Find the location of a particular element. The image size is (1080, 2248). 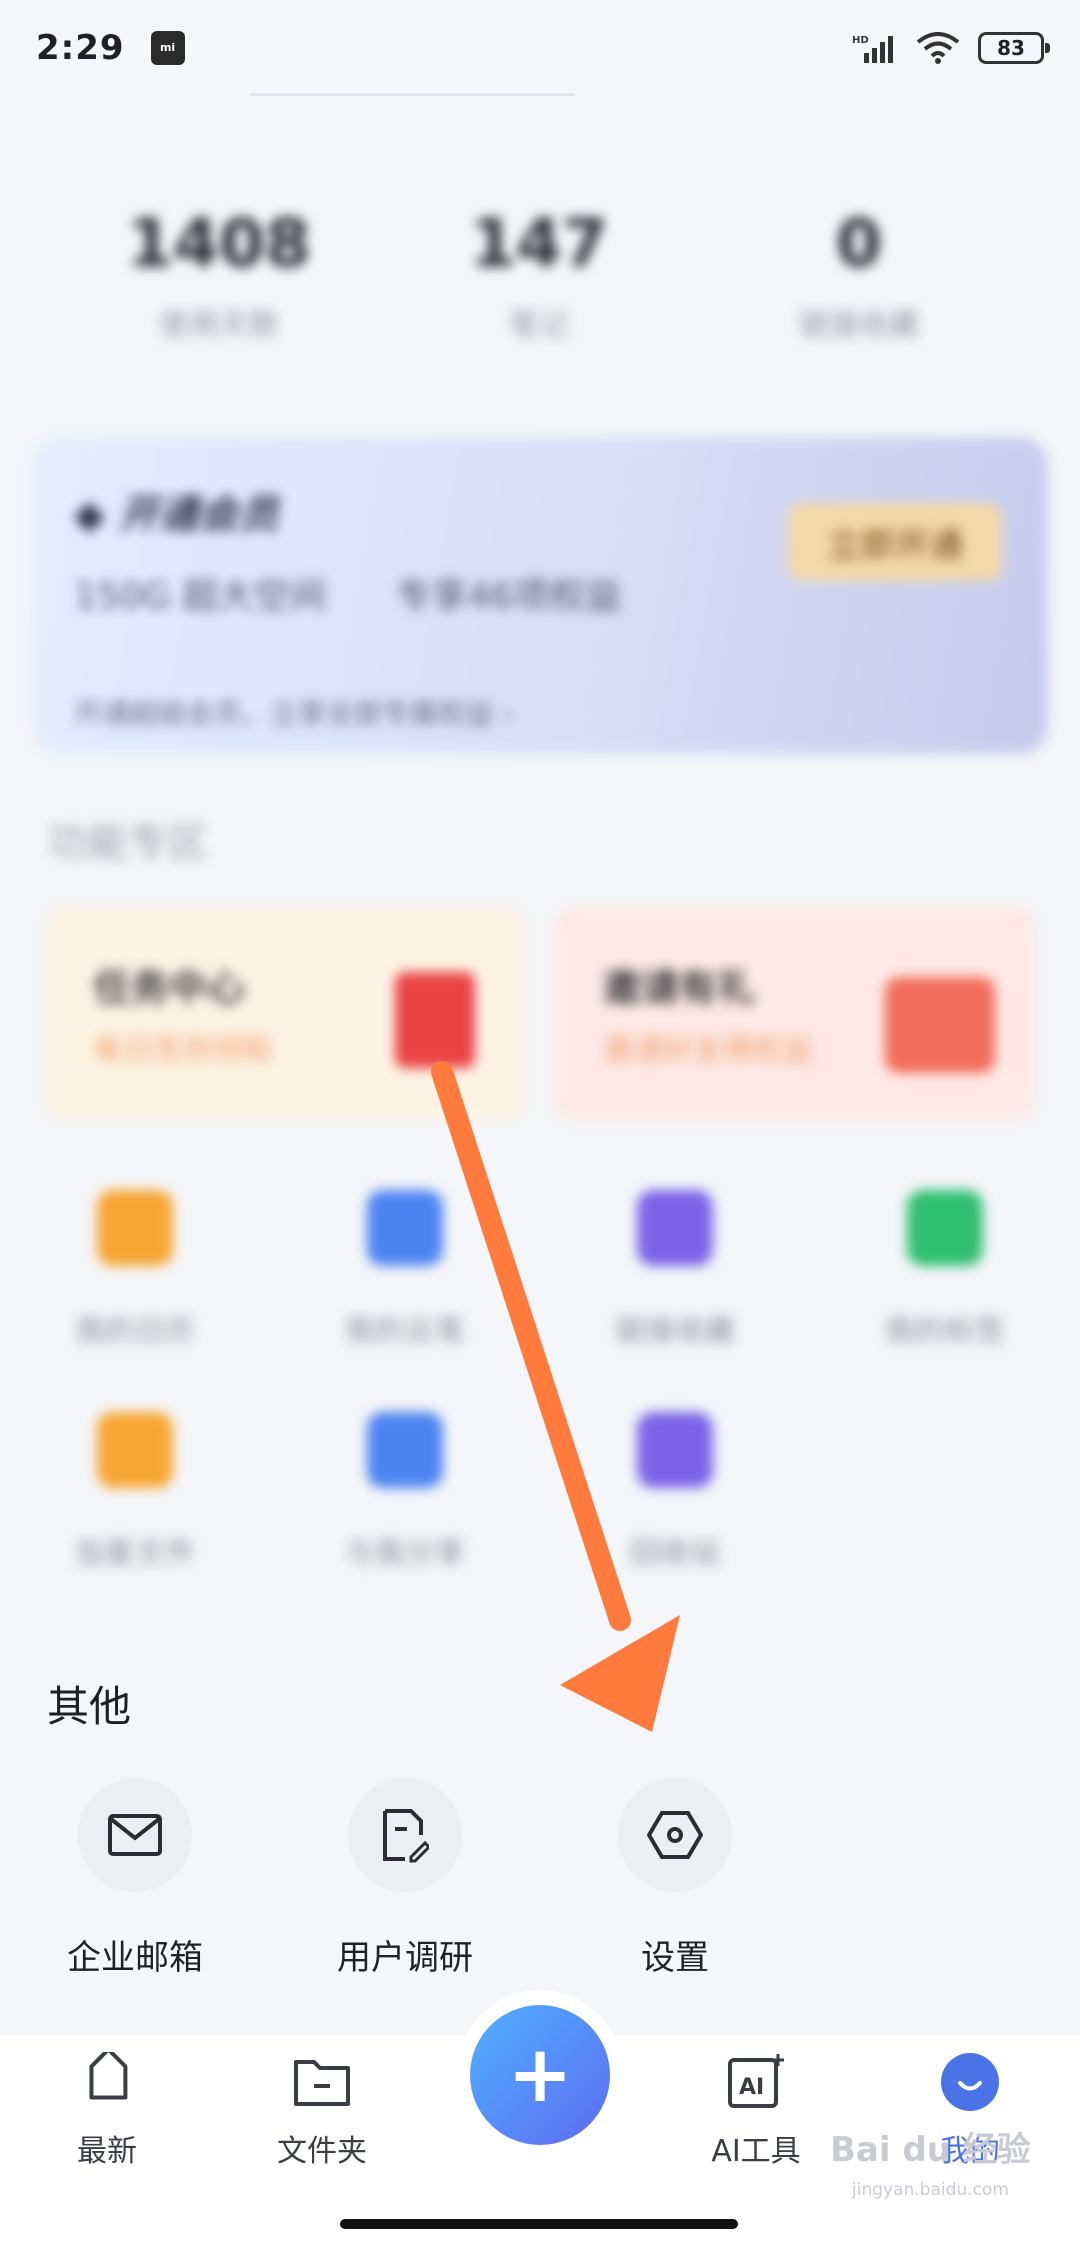

tab-ai-tools: AI AI工具 is located at coordinates (756, 2110).